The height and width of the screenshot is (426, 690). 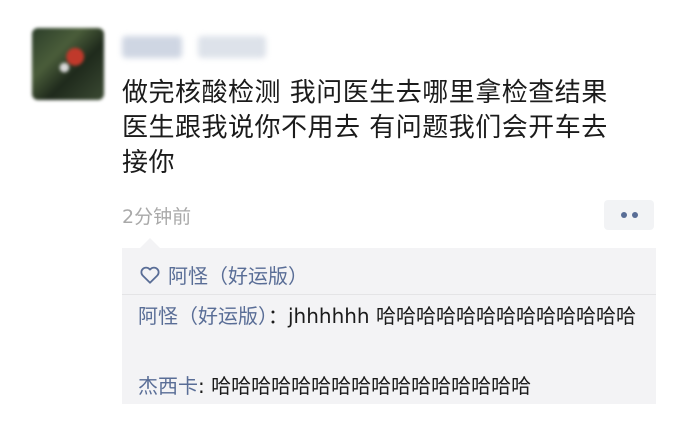 I want to click on nickname-blurred, so click(x=152, y=47).